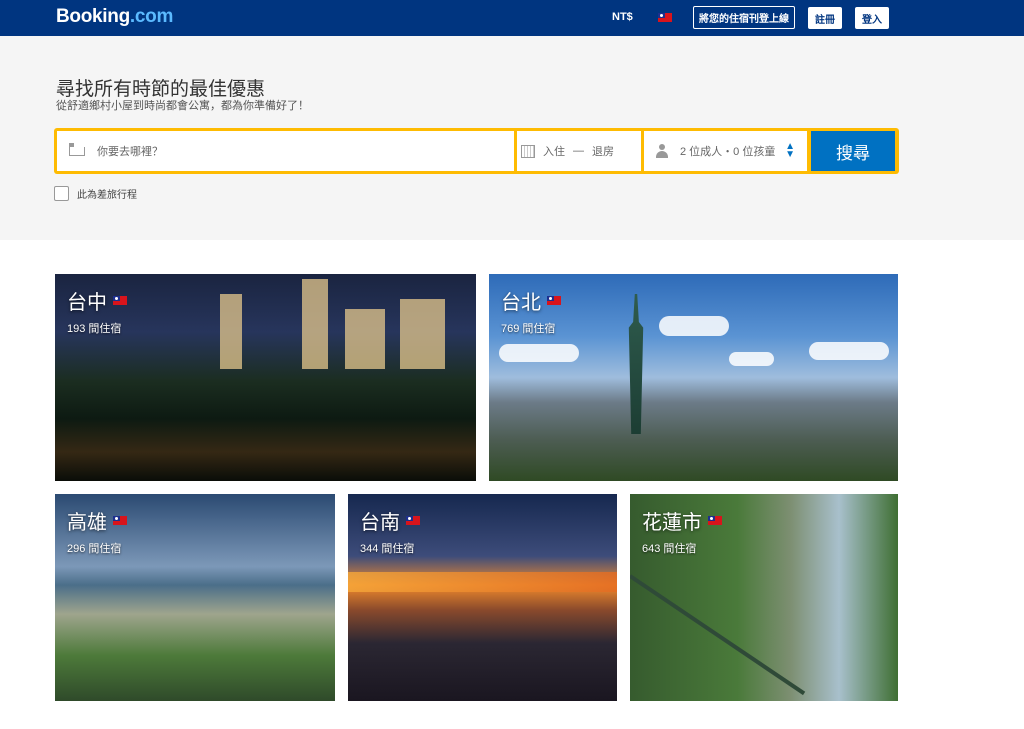 The image size is (1024, 729). I want to click on guests-selector: 2 位成人・0 位孩童 ▲ ▼, so click(725, 151).